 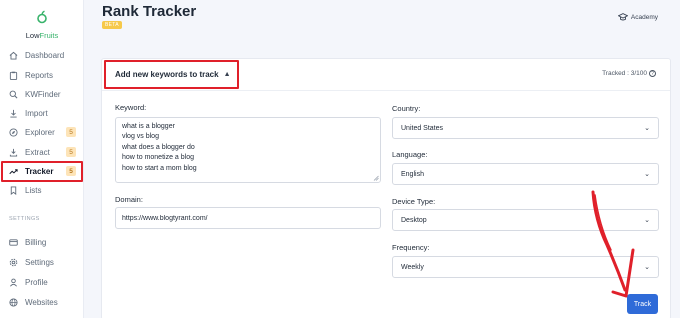 I want to click on country-label: Country:, so click(x=406, y=108).